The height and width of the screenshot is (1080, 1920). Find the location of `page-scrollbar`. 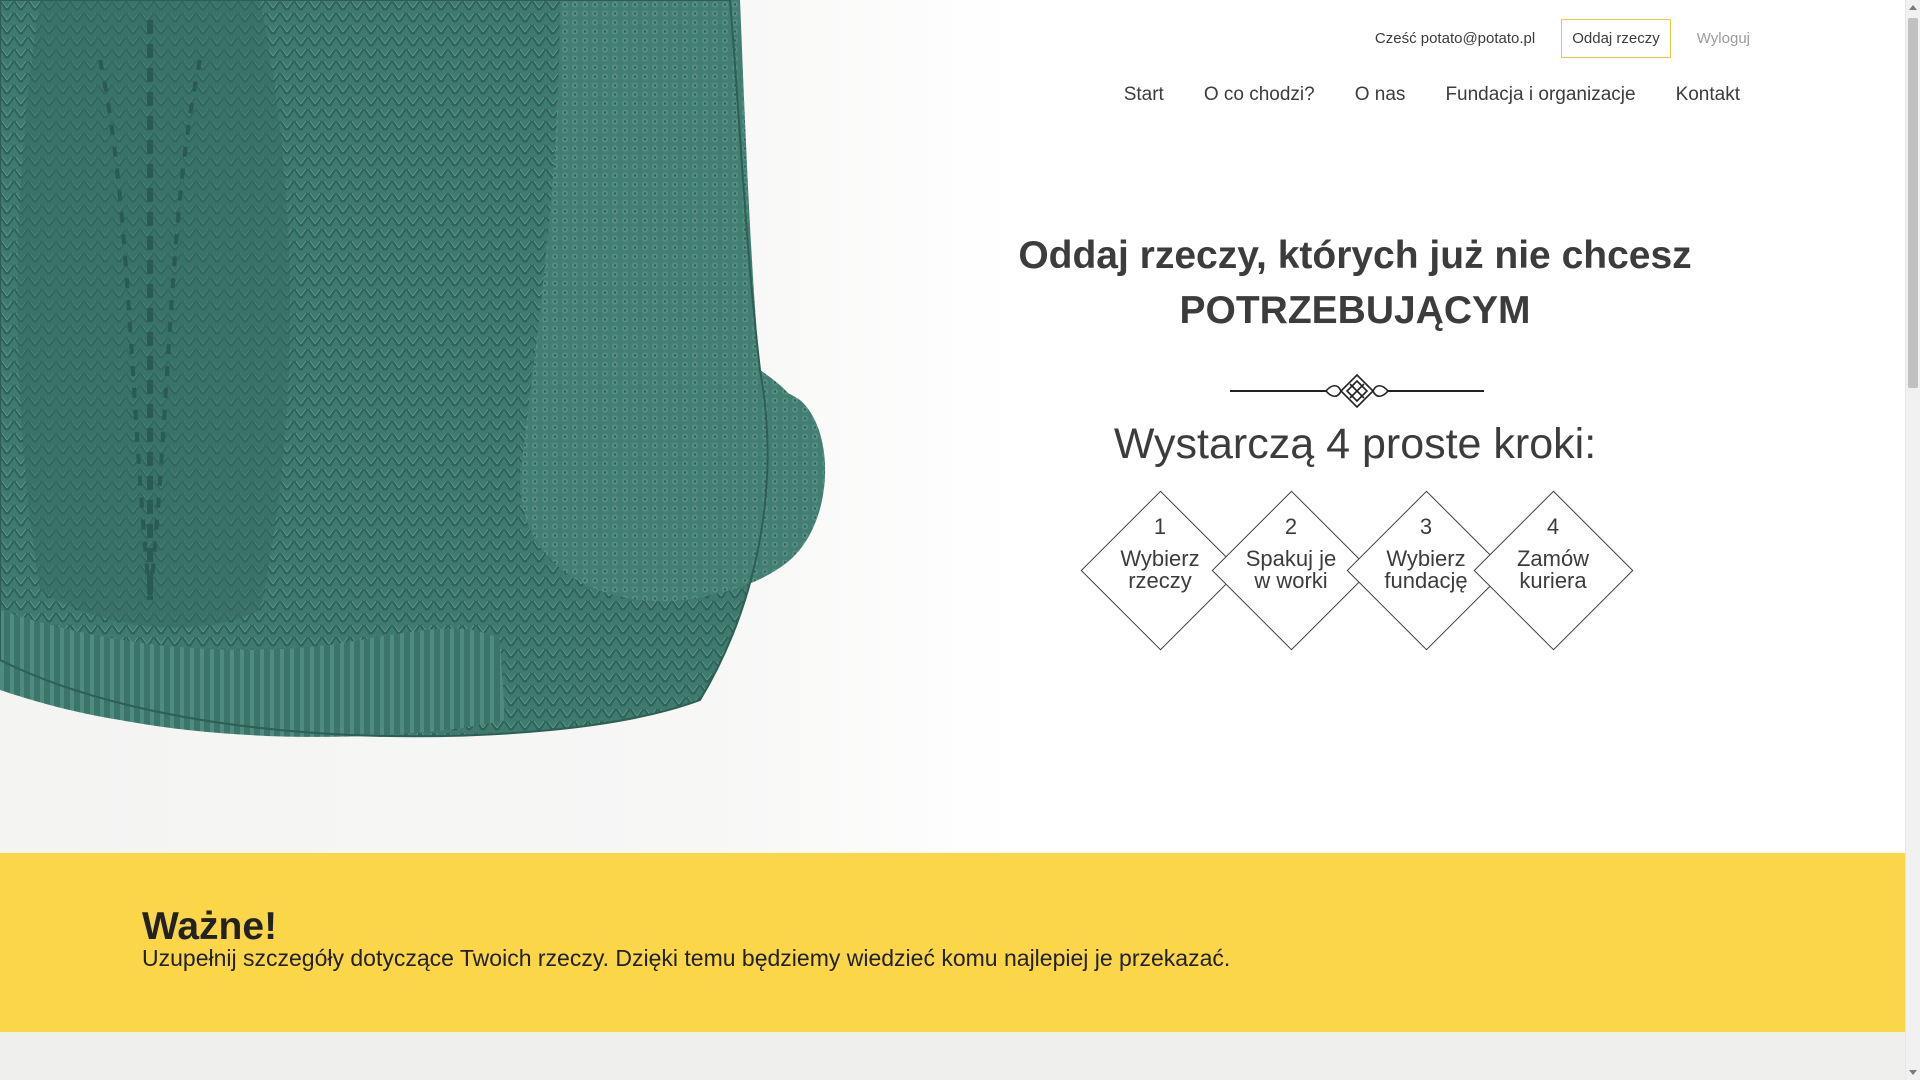

page-scrollbar is located at coordinates (1912, 540).